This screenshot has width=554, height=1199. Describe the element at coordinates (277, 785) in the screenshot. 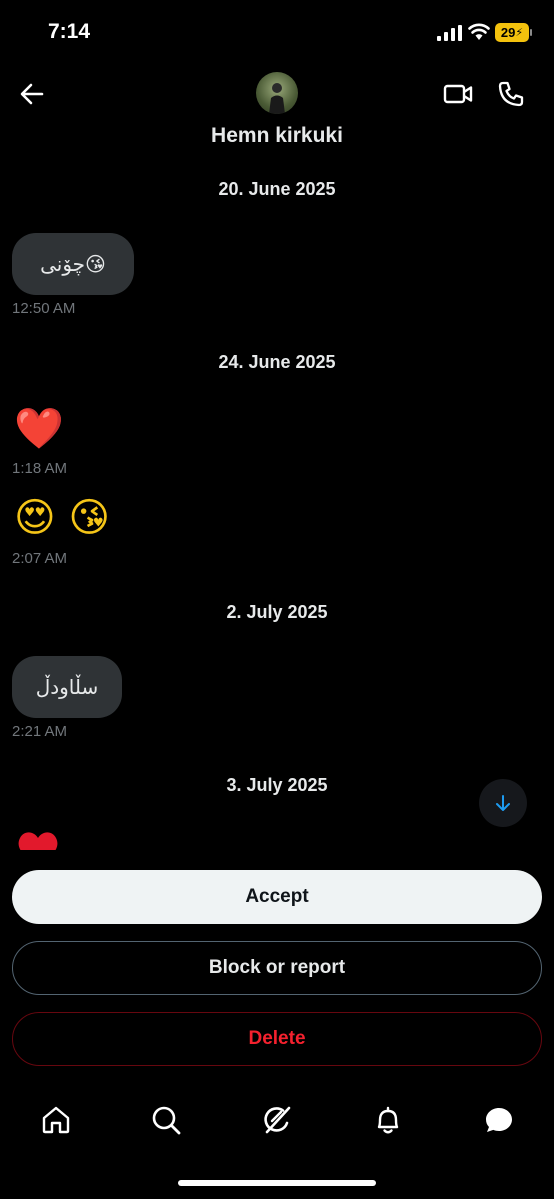

I see `date-separator: 3. July 2025` at that location.